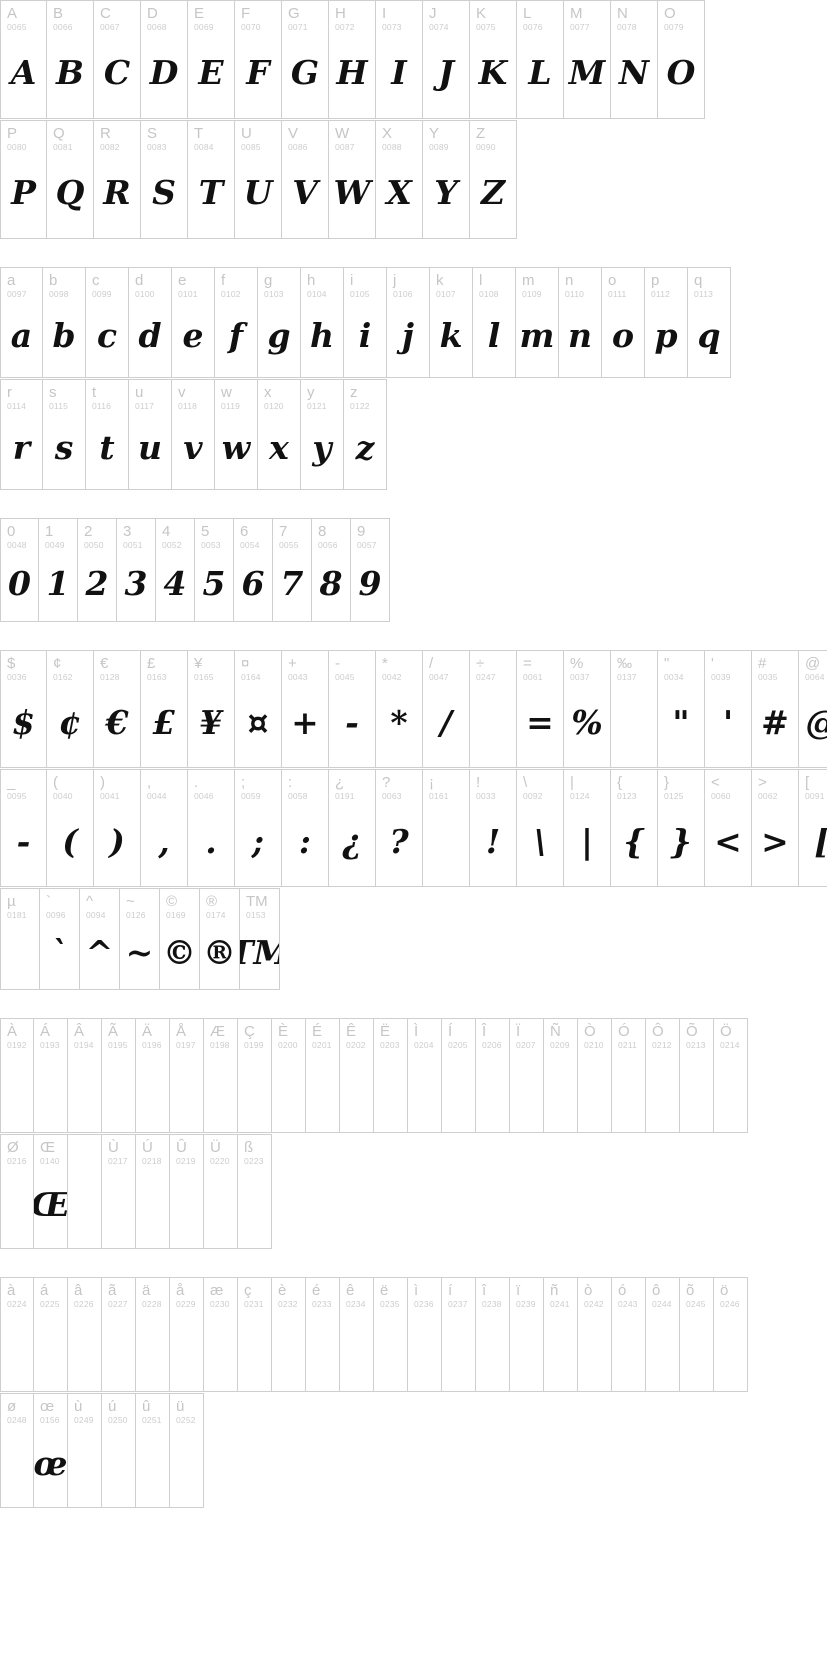  Describe the element at coordinates (85, 1450) in the screenshot. I see `char-cell-0249: ù 0249` at that location.